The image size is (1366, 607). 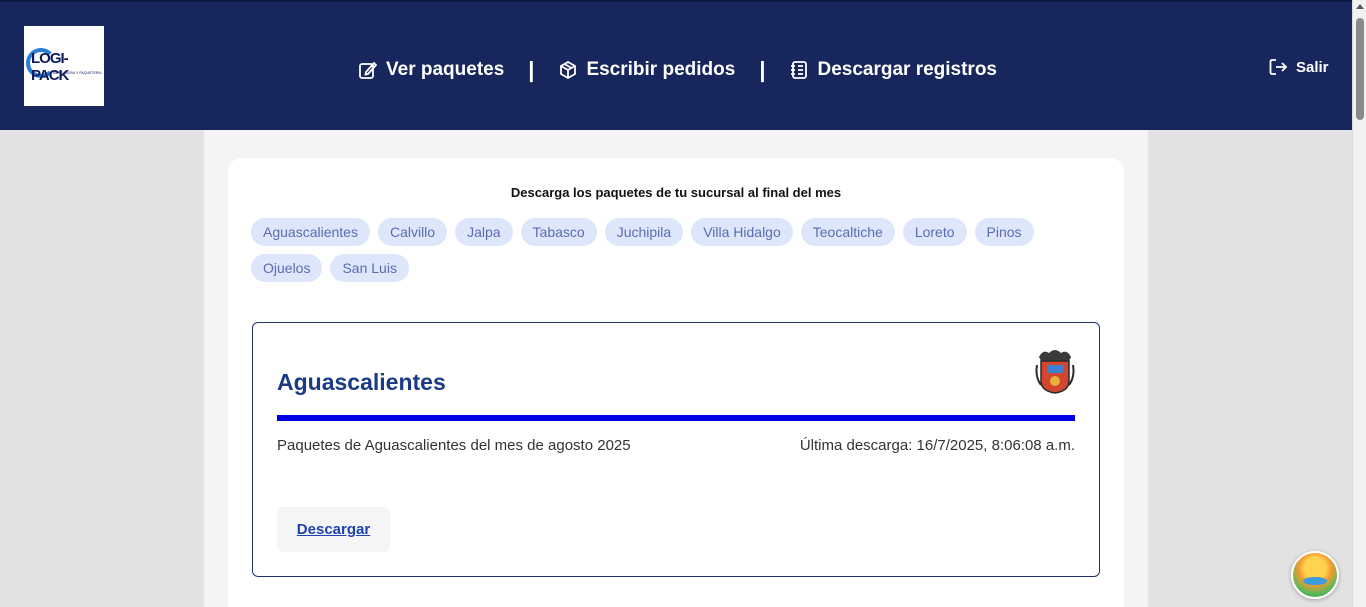 What do you see at coordinates (333, 529) in the screenshot?
I see `download-button: Descargar` at bounding box center [333, 529].